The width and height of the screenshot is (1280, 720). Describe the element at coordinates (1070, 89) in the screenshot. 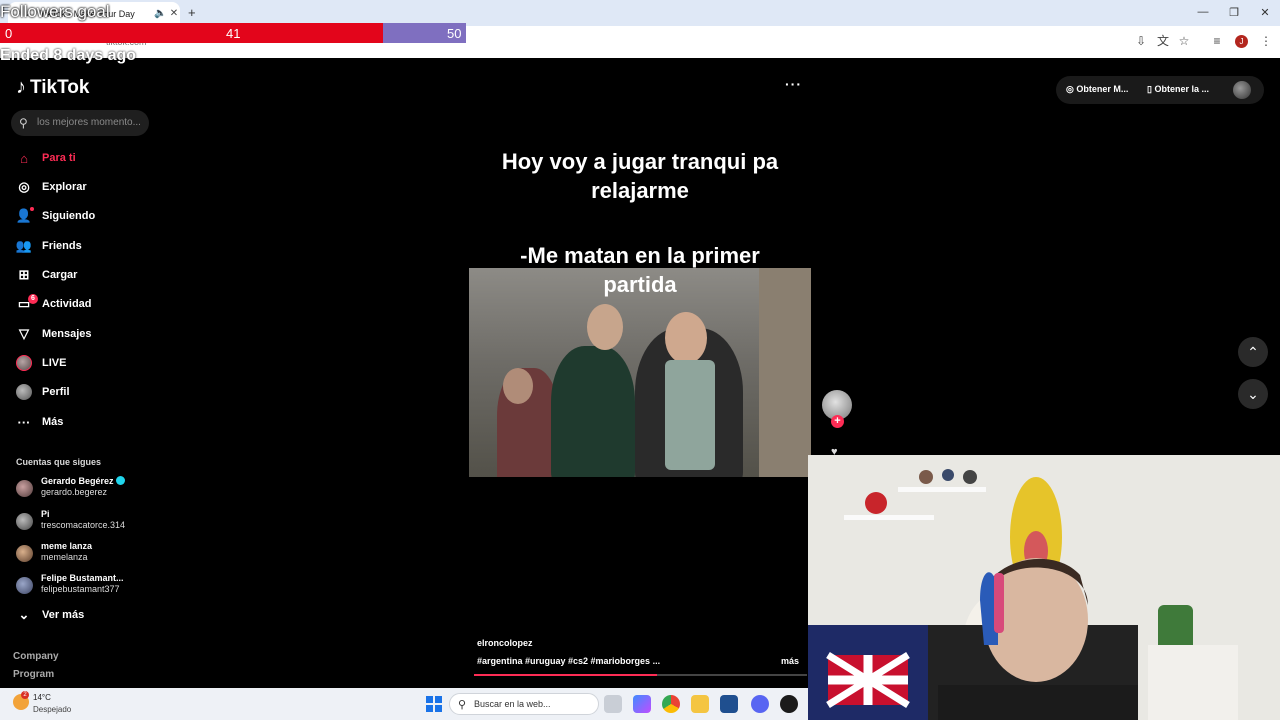

I see `coin-icon: ◎` at that location.